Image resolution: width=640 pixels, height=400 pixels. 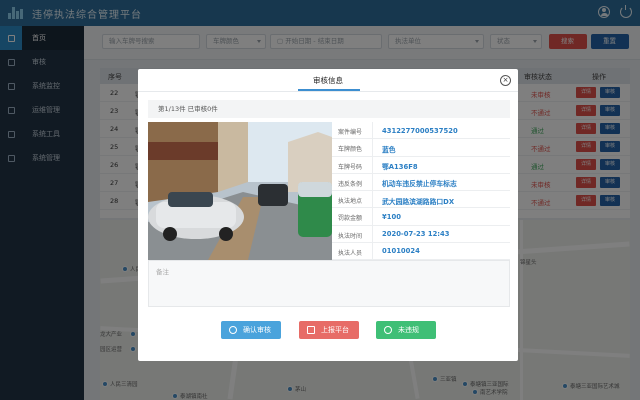 I want to click on no-violation-button: 未违规, so click(x=406, y=330).